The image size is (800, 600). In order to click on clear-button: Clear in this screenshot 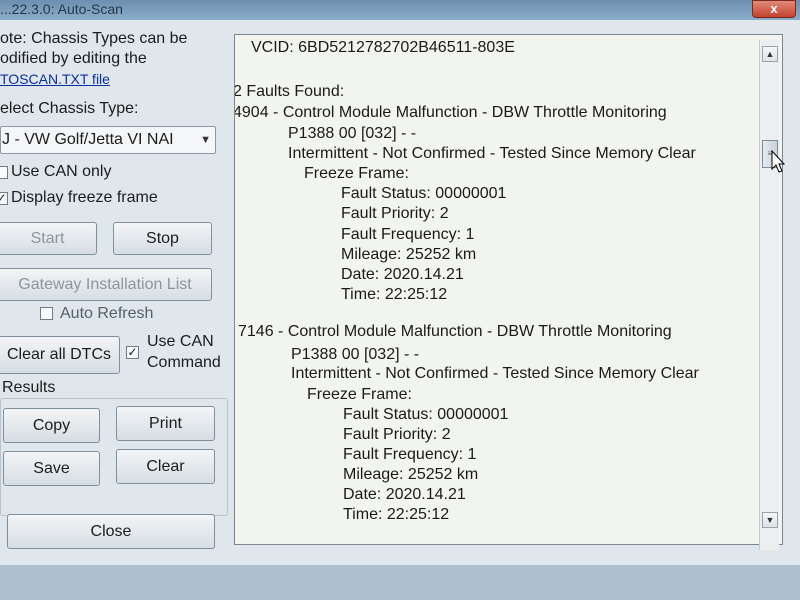, I will do `click(165, 466)`.